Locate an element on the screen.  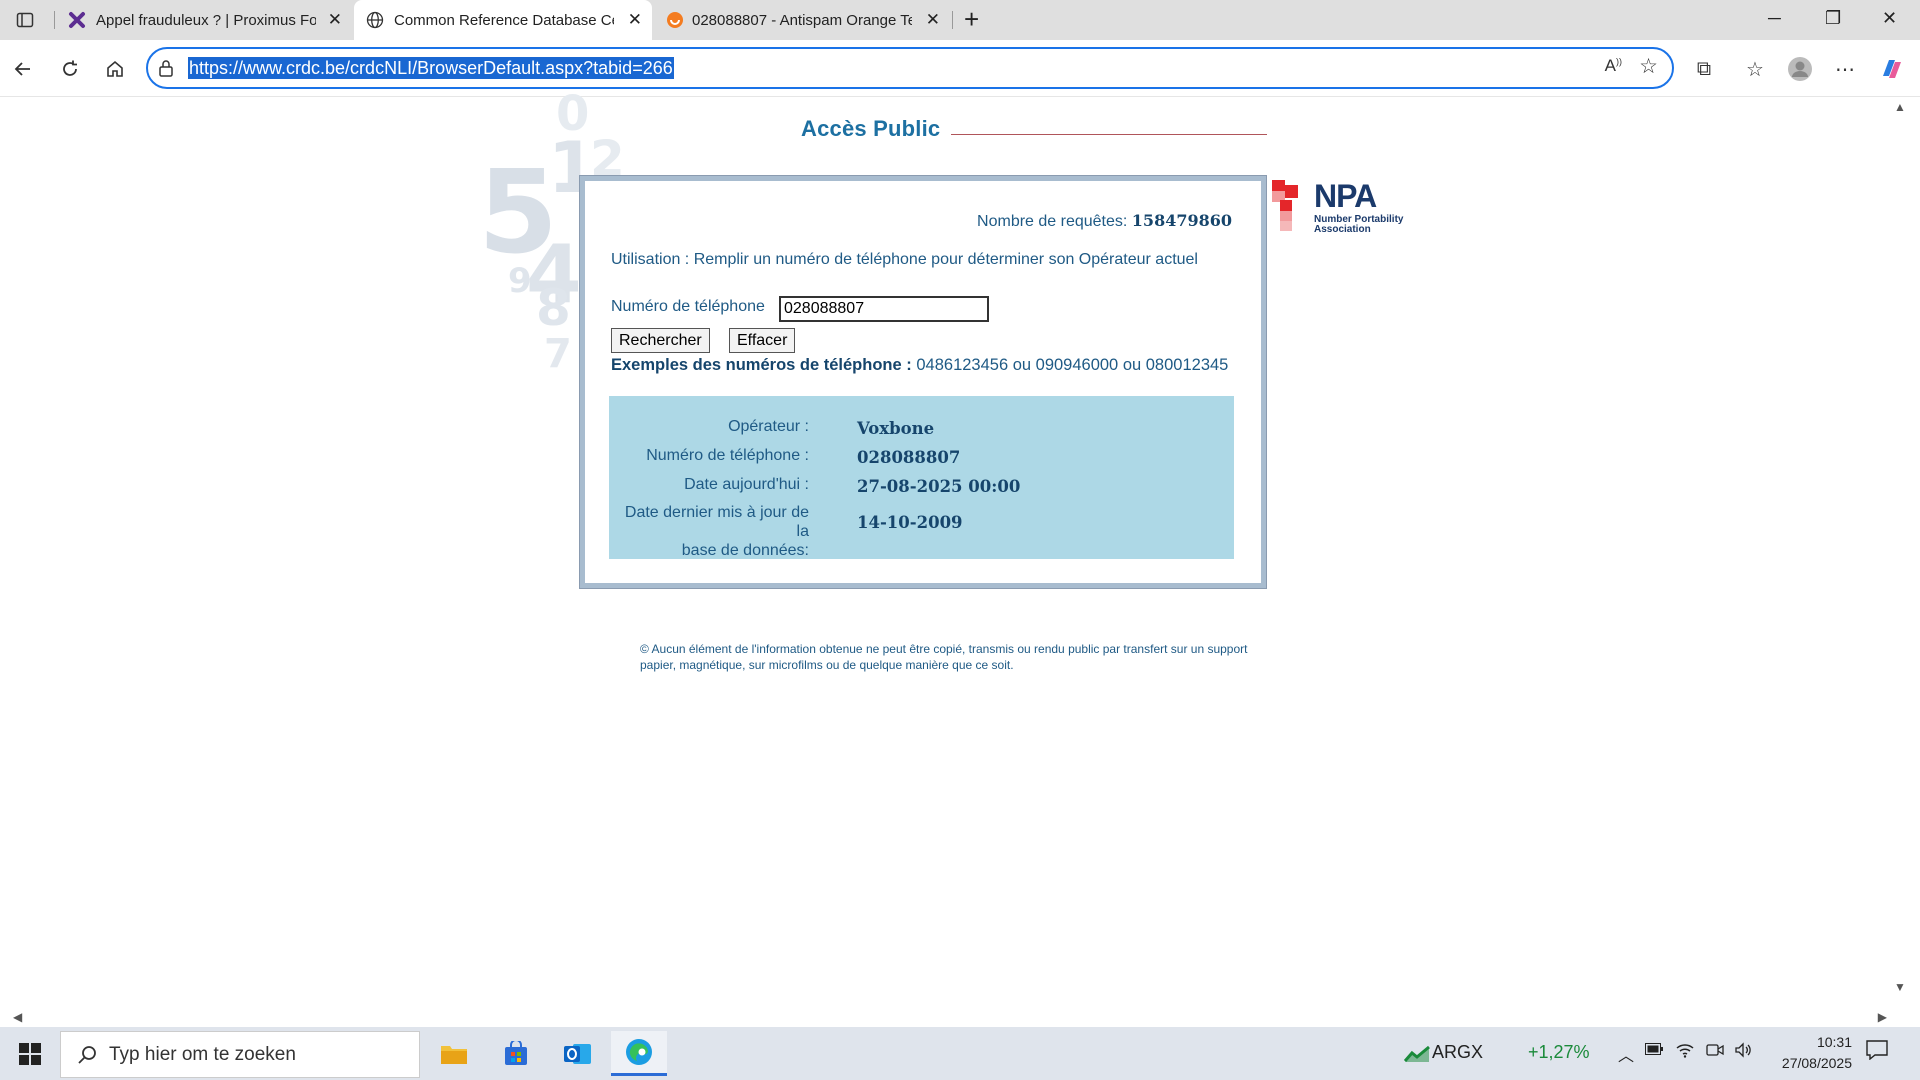
operator-value: Voxbone is located at coordinates (896, 428).